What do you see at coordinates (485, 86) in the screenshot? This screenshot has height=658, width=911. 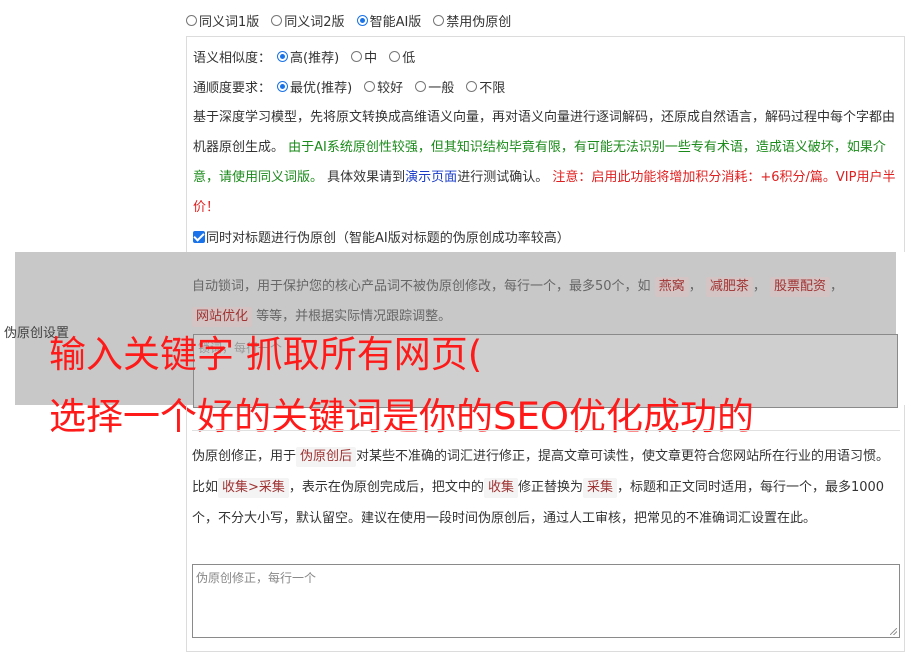 I see `fluency-any: 不限` at bounding box center [485, 86].